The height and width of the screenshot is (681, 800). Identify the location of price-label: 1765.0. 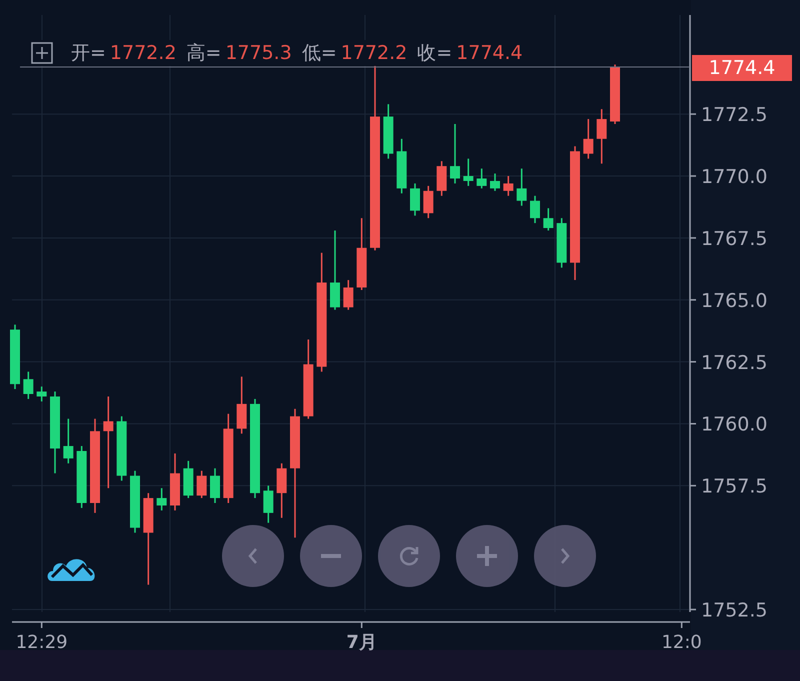
(734, 301).